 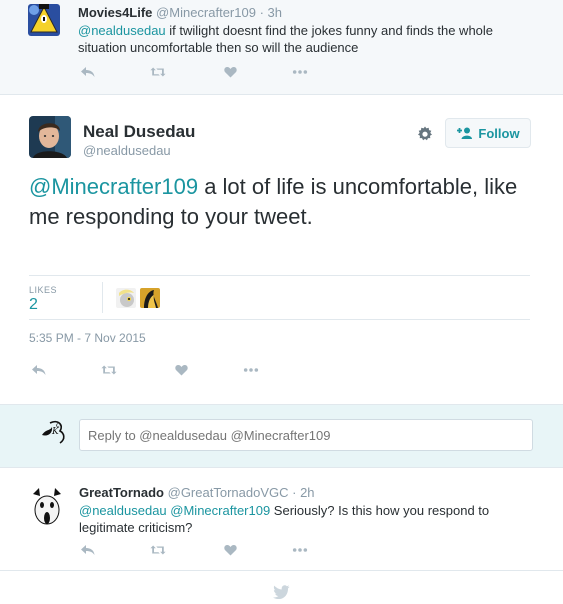 I want to click on parent-actions, so click(x=194, y=72).